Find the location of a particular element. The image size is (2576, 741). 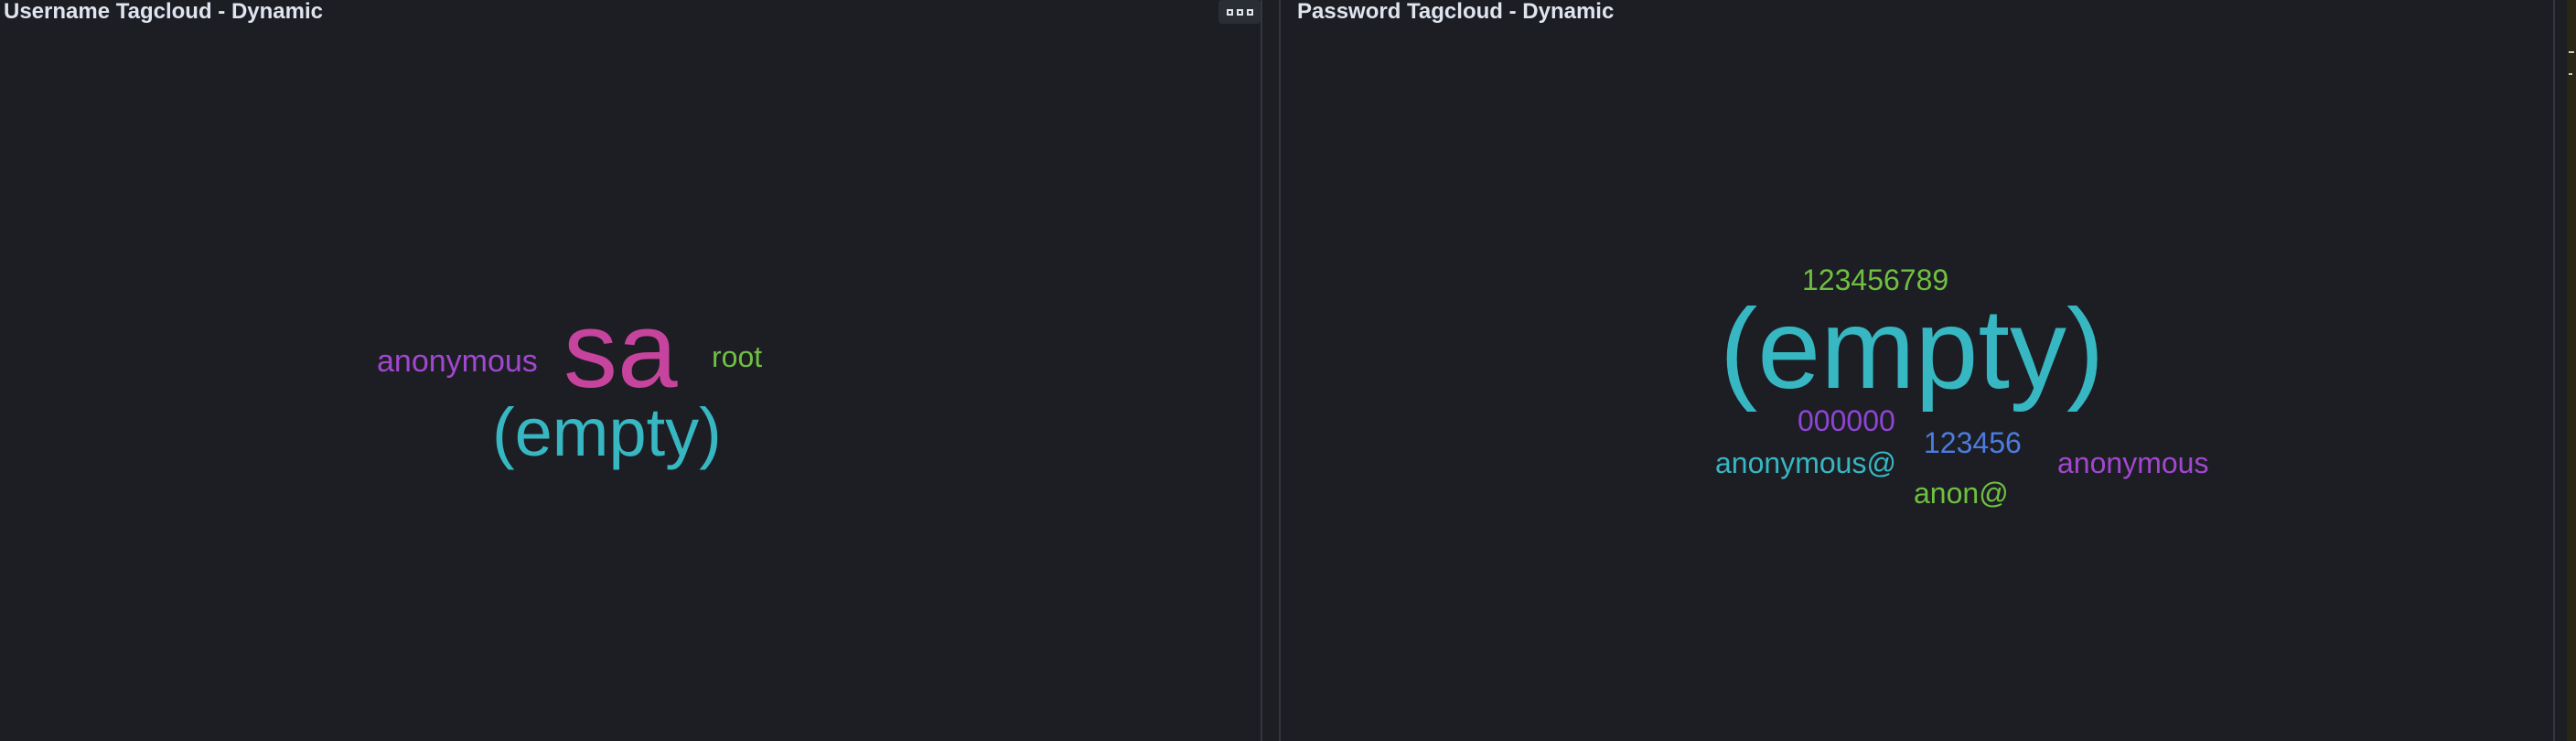

tag-sa: sa is located at coordinates (621, 350).